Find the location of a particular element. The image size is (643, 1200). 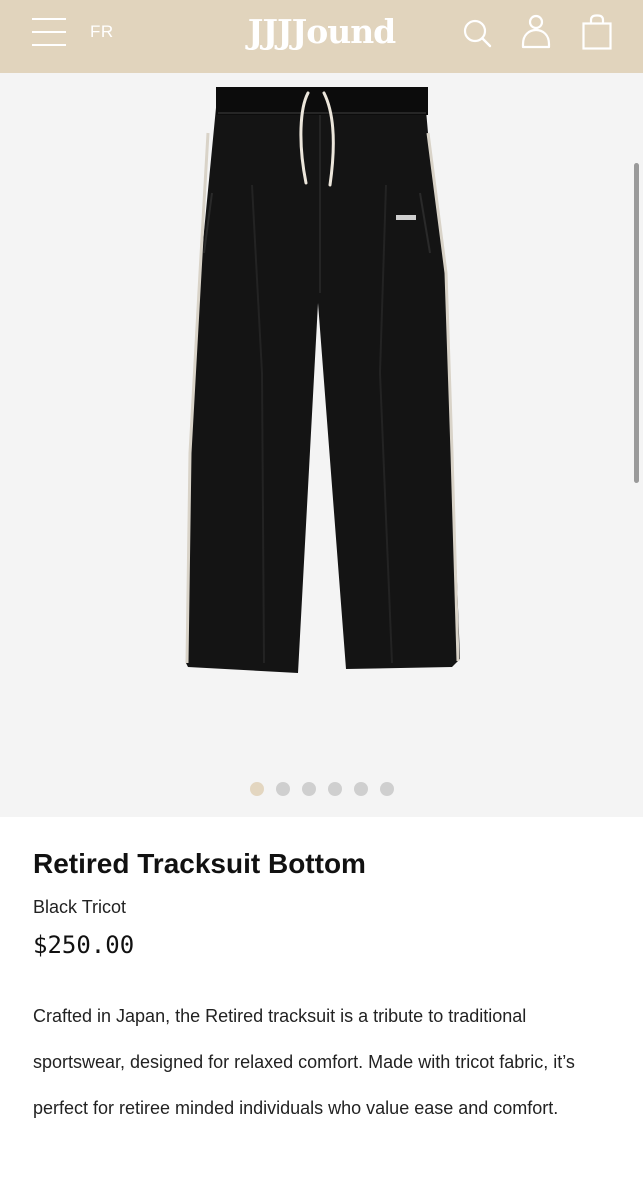

menu-icon is located at coordinates (49, 32).